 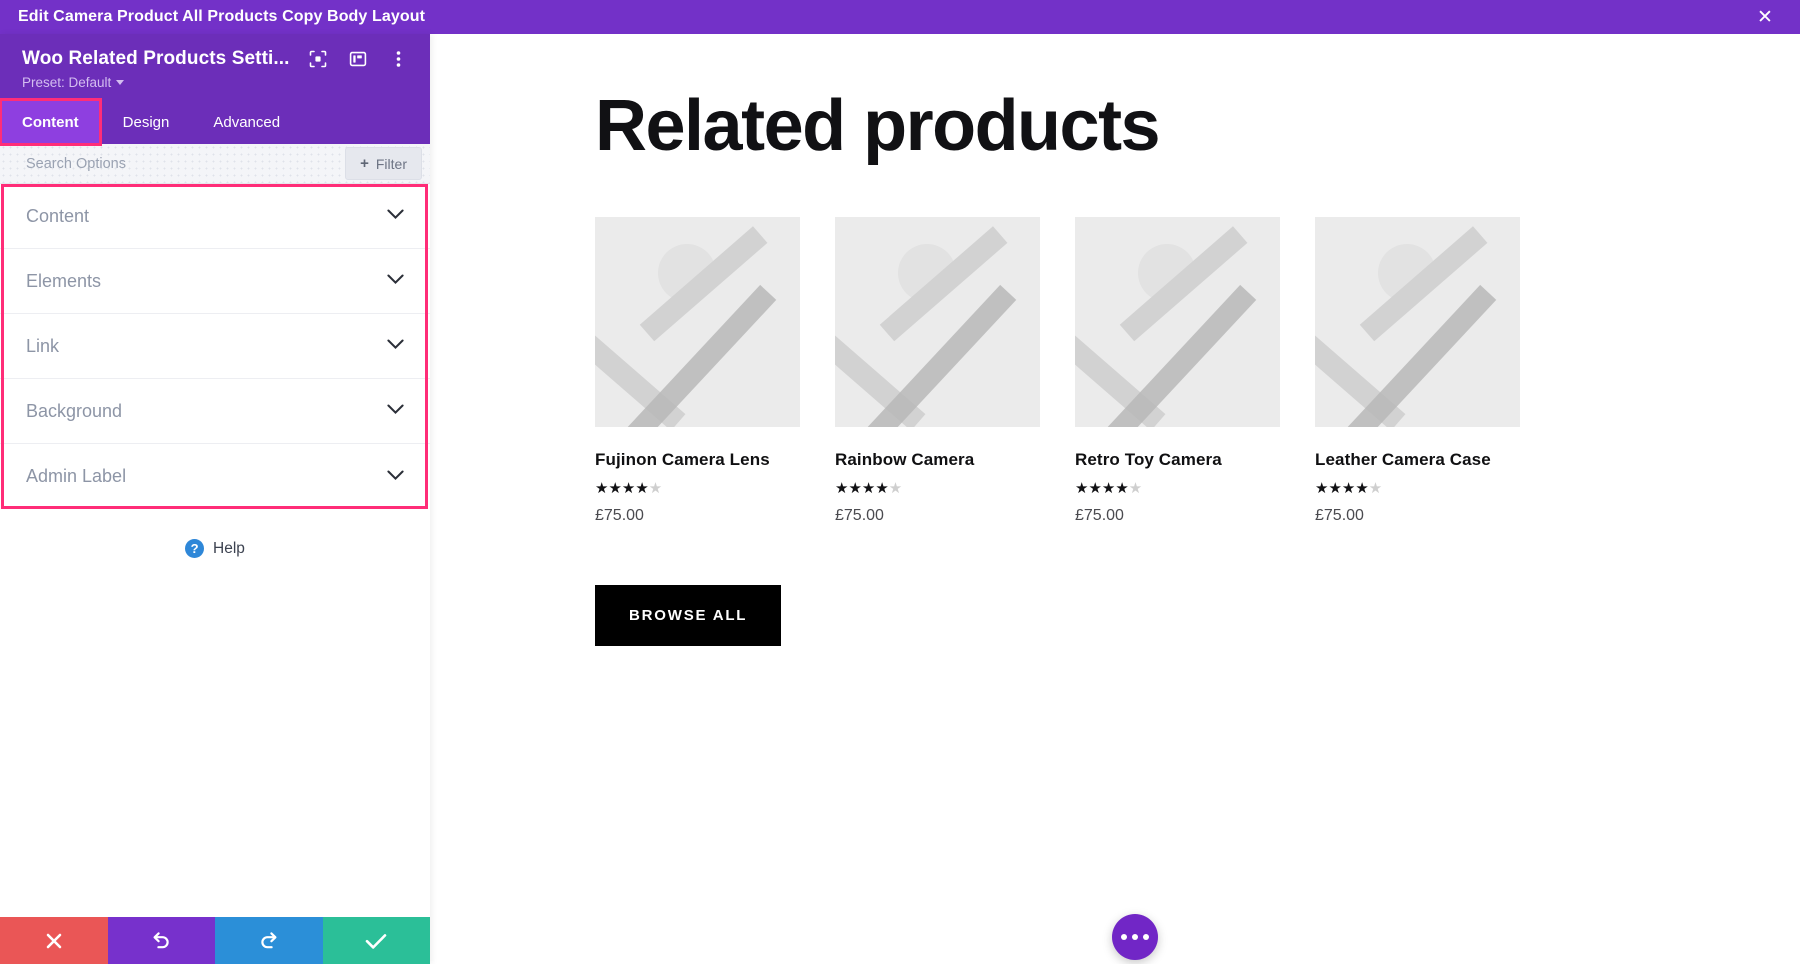 What do you see at coordinates (215, 411) in the screenshot?
I see `section-background: Background` at bounding box center [215, 411].